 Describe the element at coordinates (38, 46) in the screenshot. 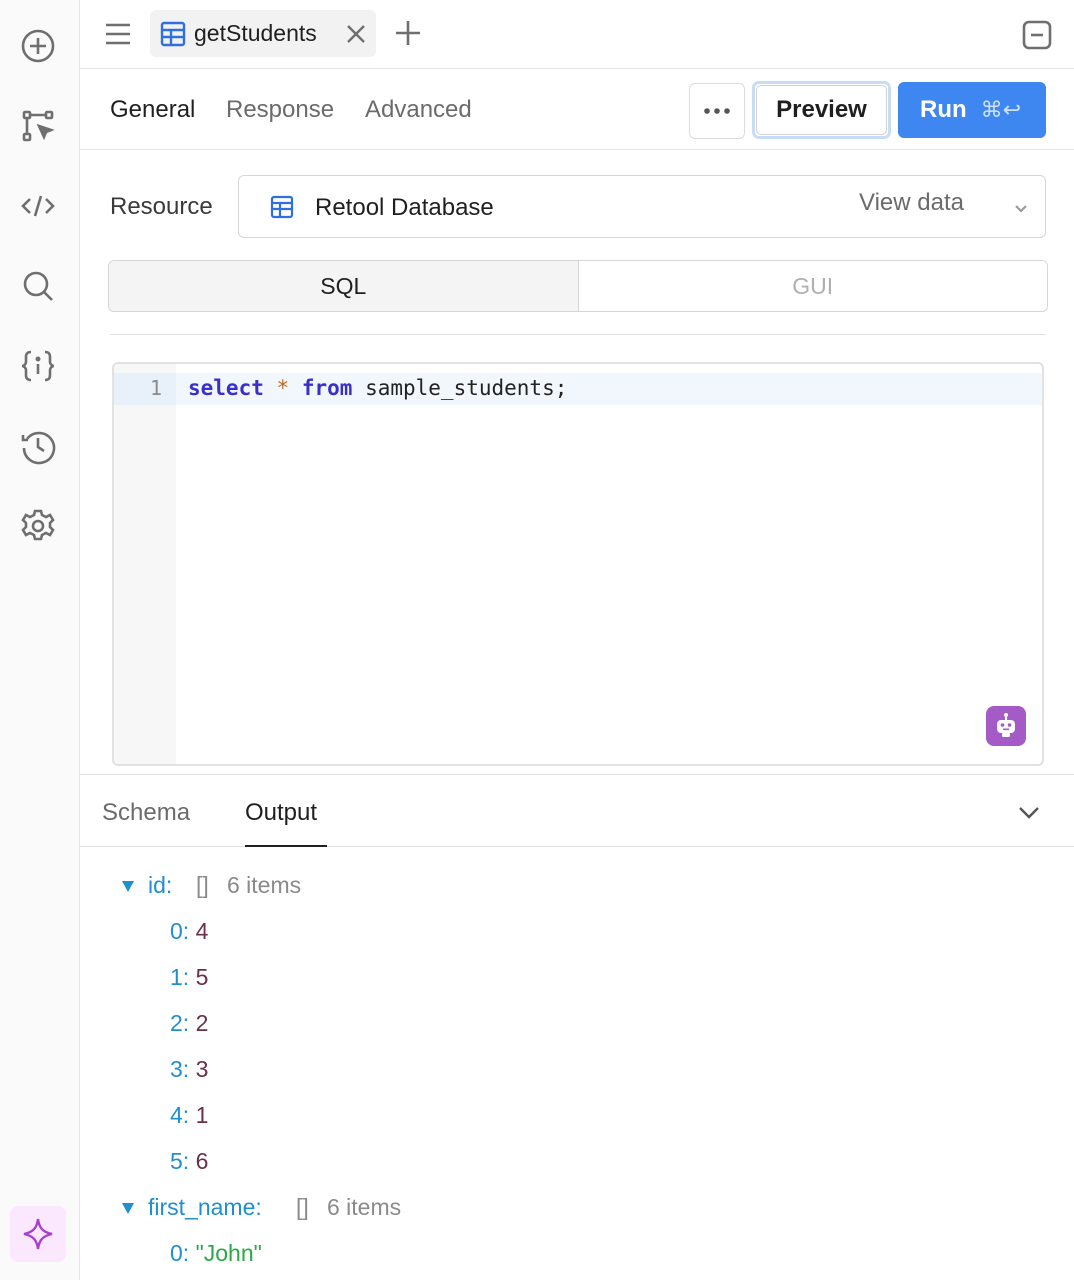

I see `add-icon` at that location.